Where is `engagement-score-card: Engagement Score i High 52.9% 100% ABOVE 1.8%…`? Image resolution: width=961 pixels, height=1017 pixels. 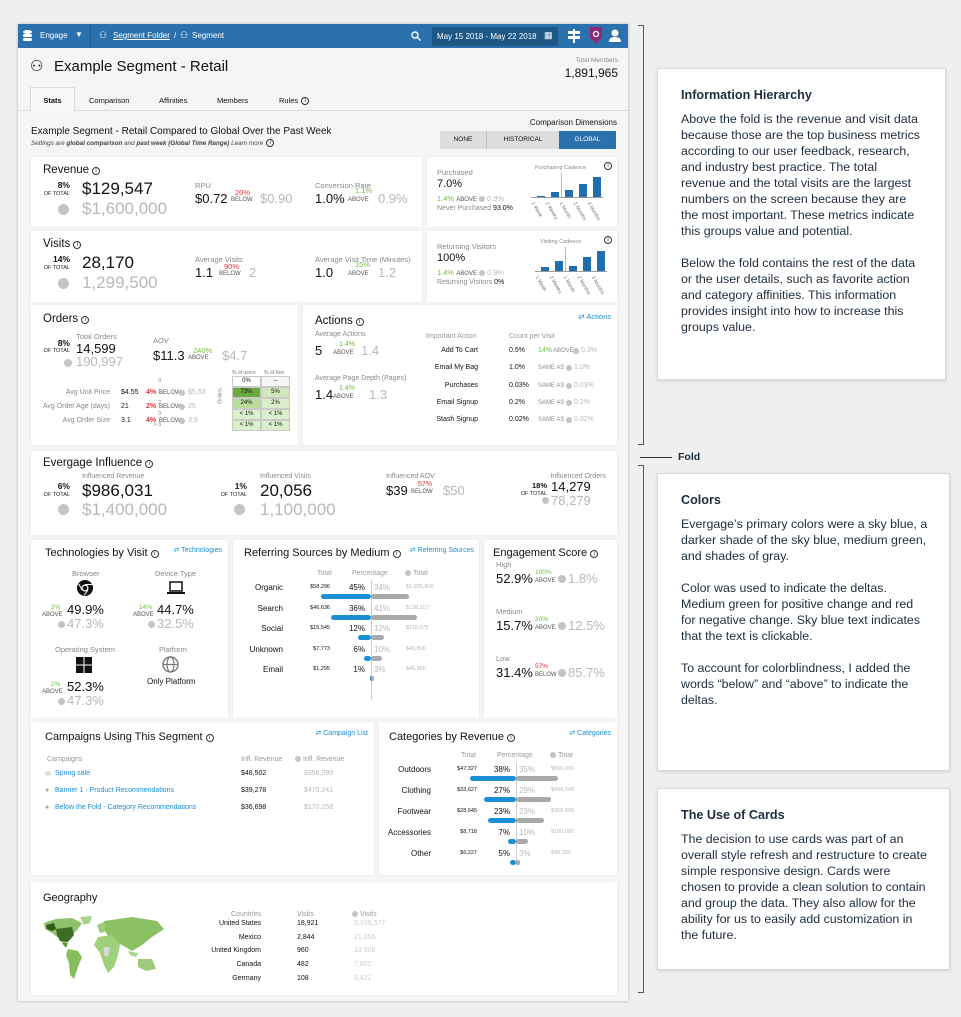
engagement-score-card: Engagement Score i High 52.9% 100% ABOVE 1.8%… is located at coordinates (550, 629).